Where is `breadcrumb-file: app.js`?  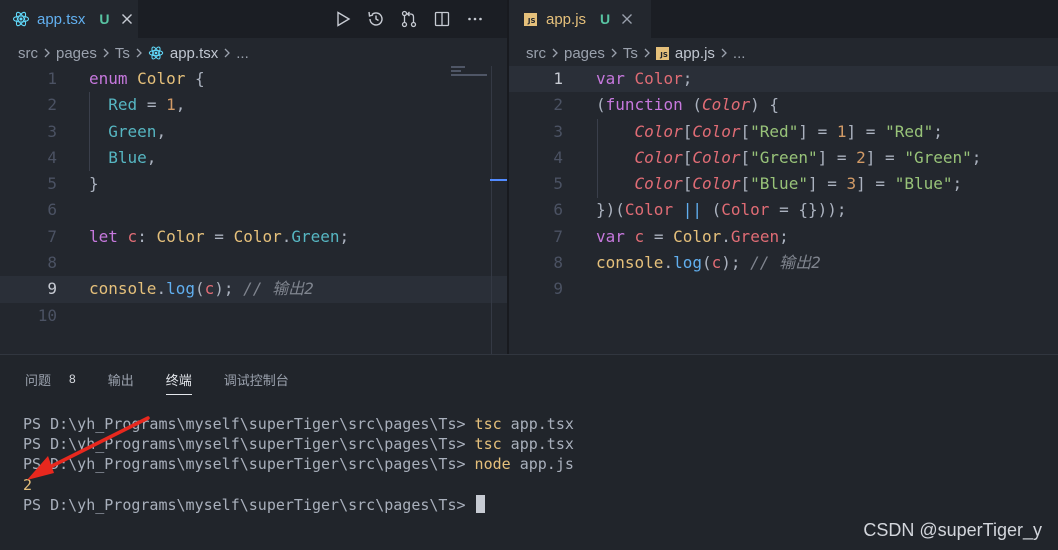
breadcrumb-file: app.js is located at coordinates (695, 53).